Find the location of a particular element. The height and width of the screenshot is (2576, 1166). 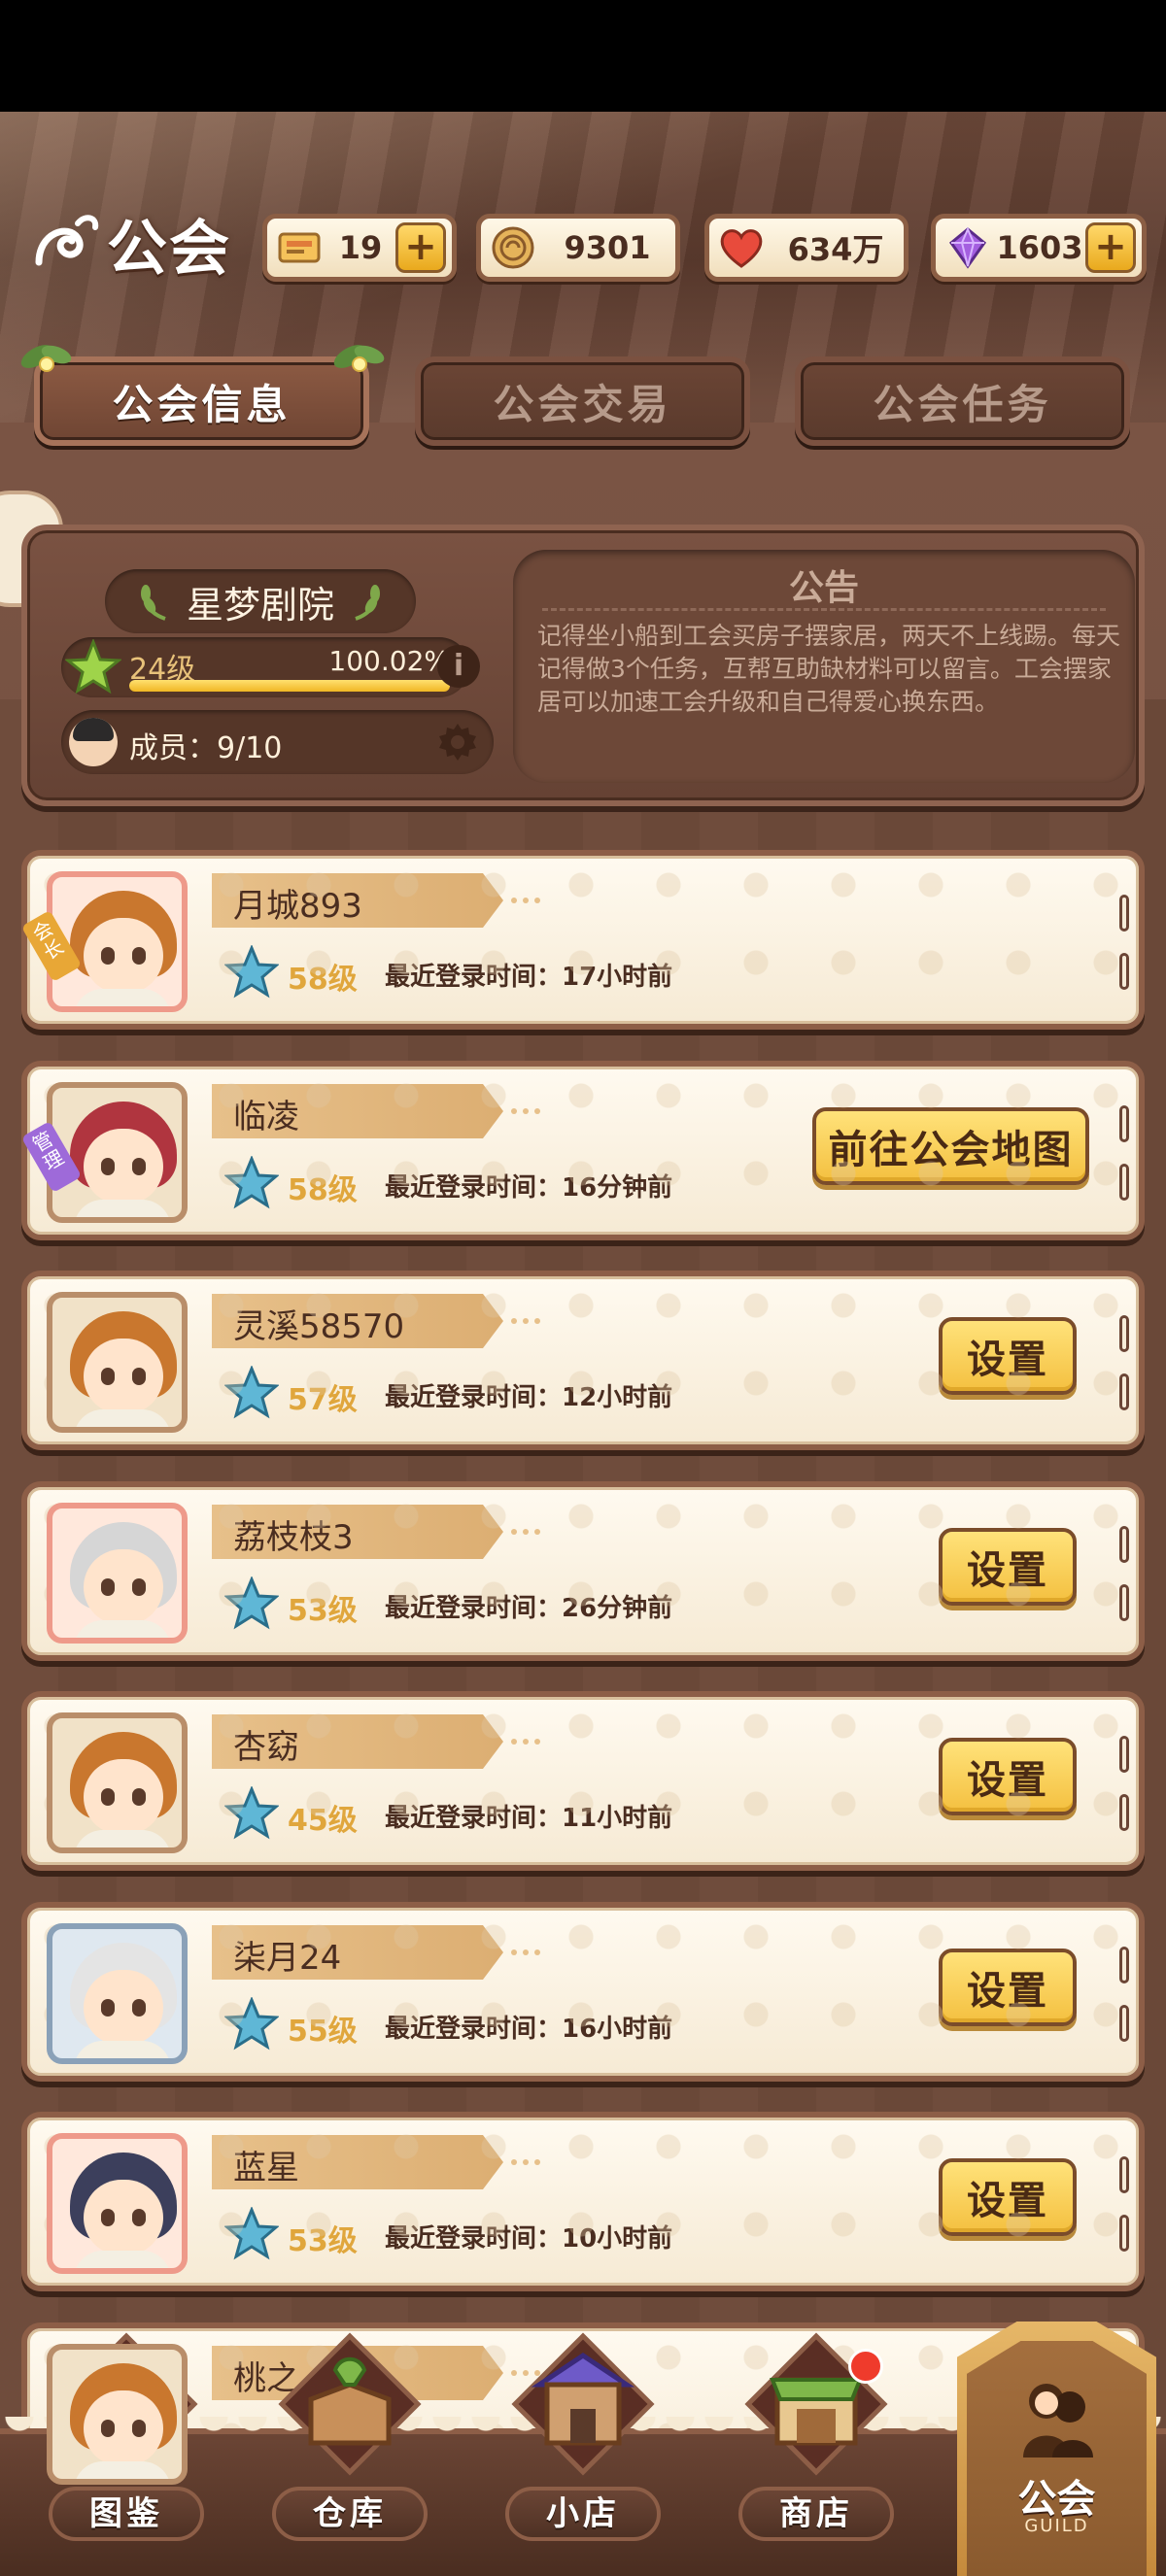

guild-progress-fill is located at coordinates (289, 686).